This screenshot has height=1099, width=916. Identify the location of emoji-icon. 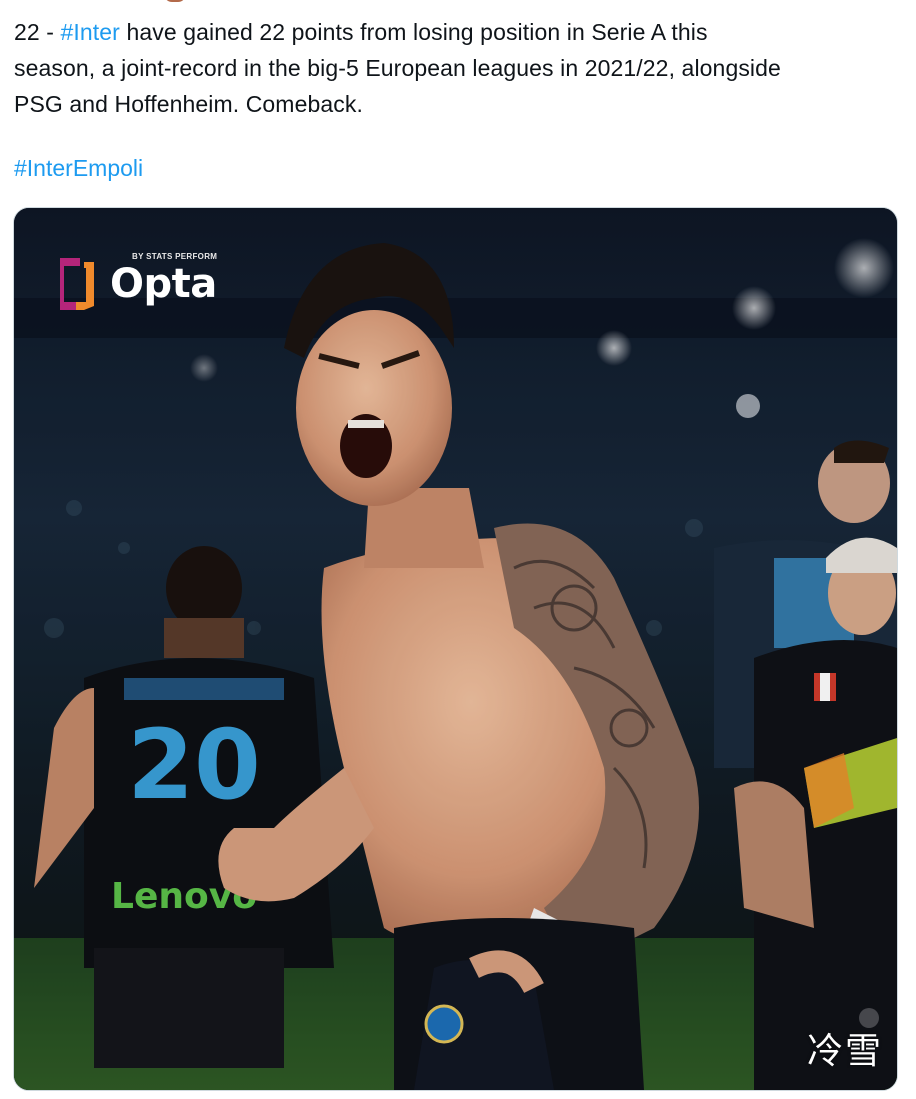
(175, 1).